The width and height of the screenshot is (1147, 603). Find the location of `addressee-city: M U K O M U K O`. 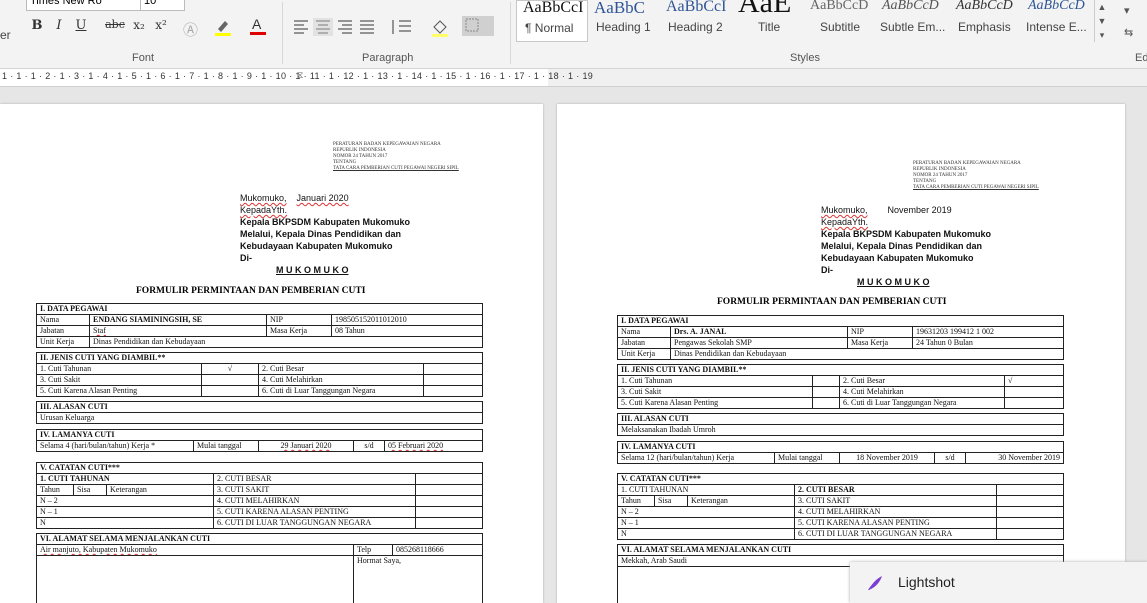

addressee-city: M U K O M U K O is located at coordinates (312, 270).